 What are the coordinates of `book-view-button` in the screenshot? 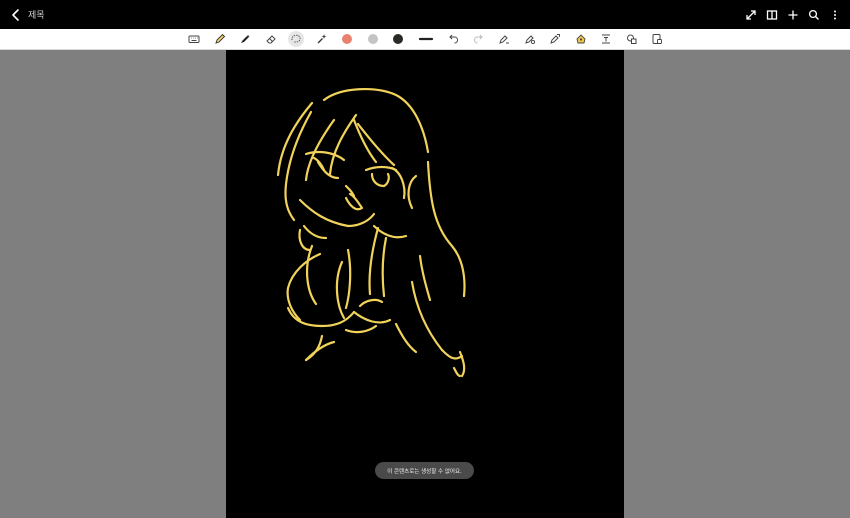 It's located at (772, 15).